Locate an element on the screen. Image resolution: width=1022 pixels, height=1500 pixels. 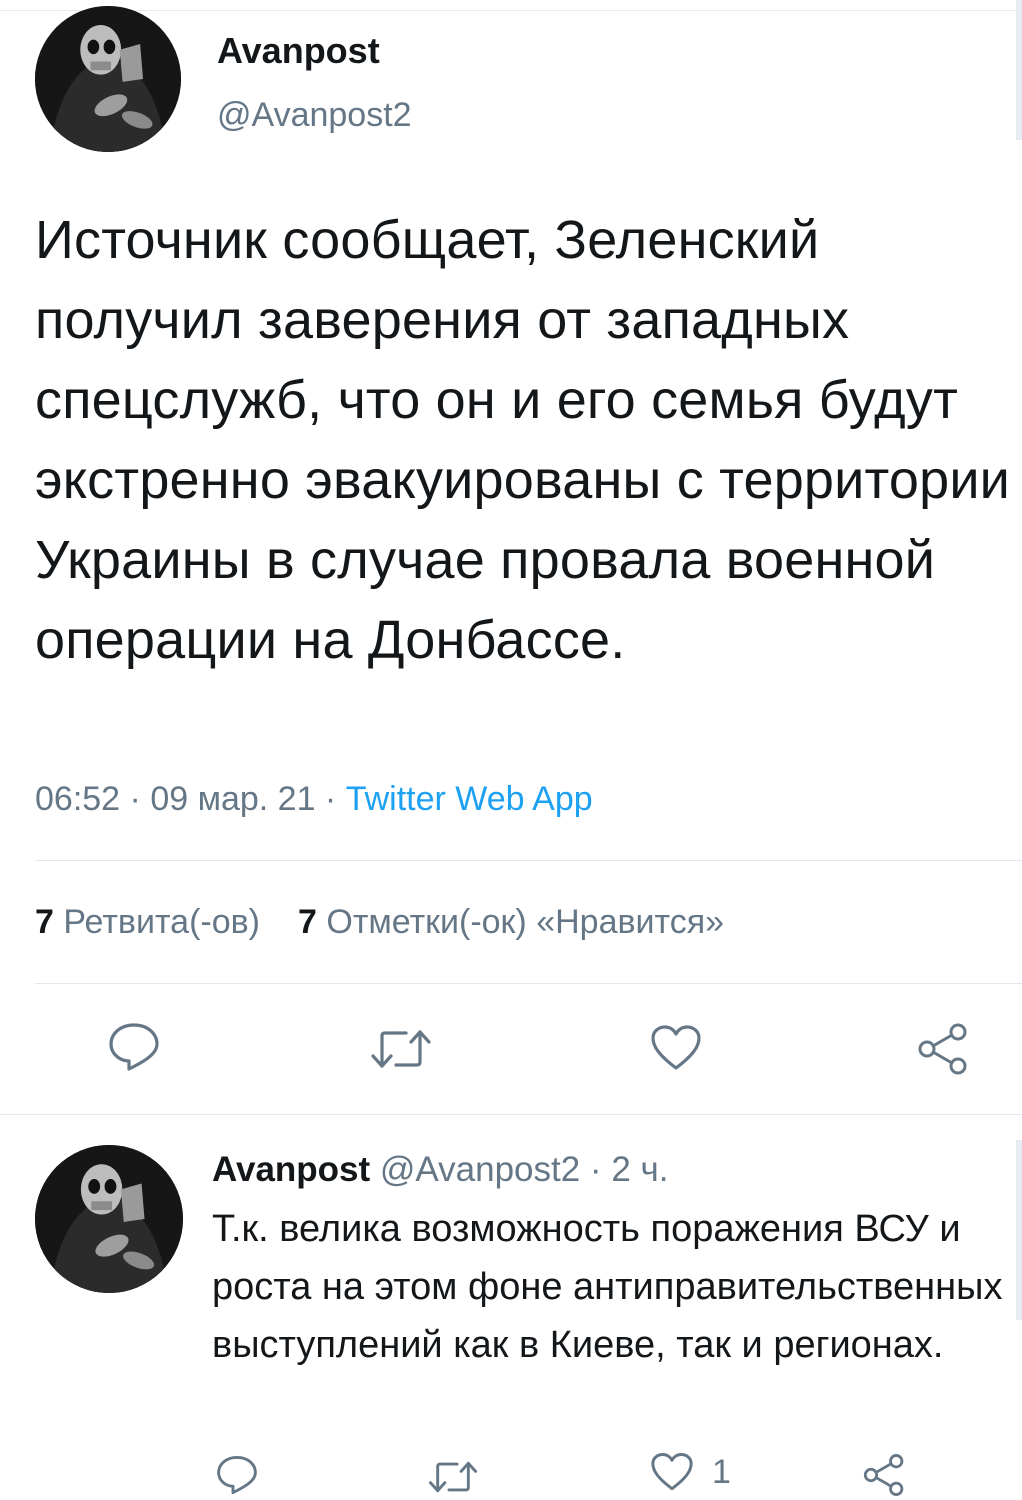
like-button is located at coordinates (676, 1048).